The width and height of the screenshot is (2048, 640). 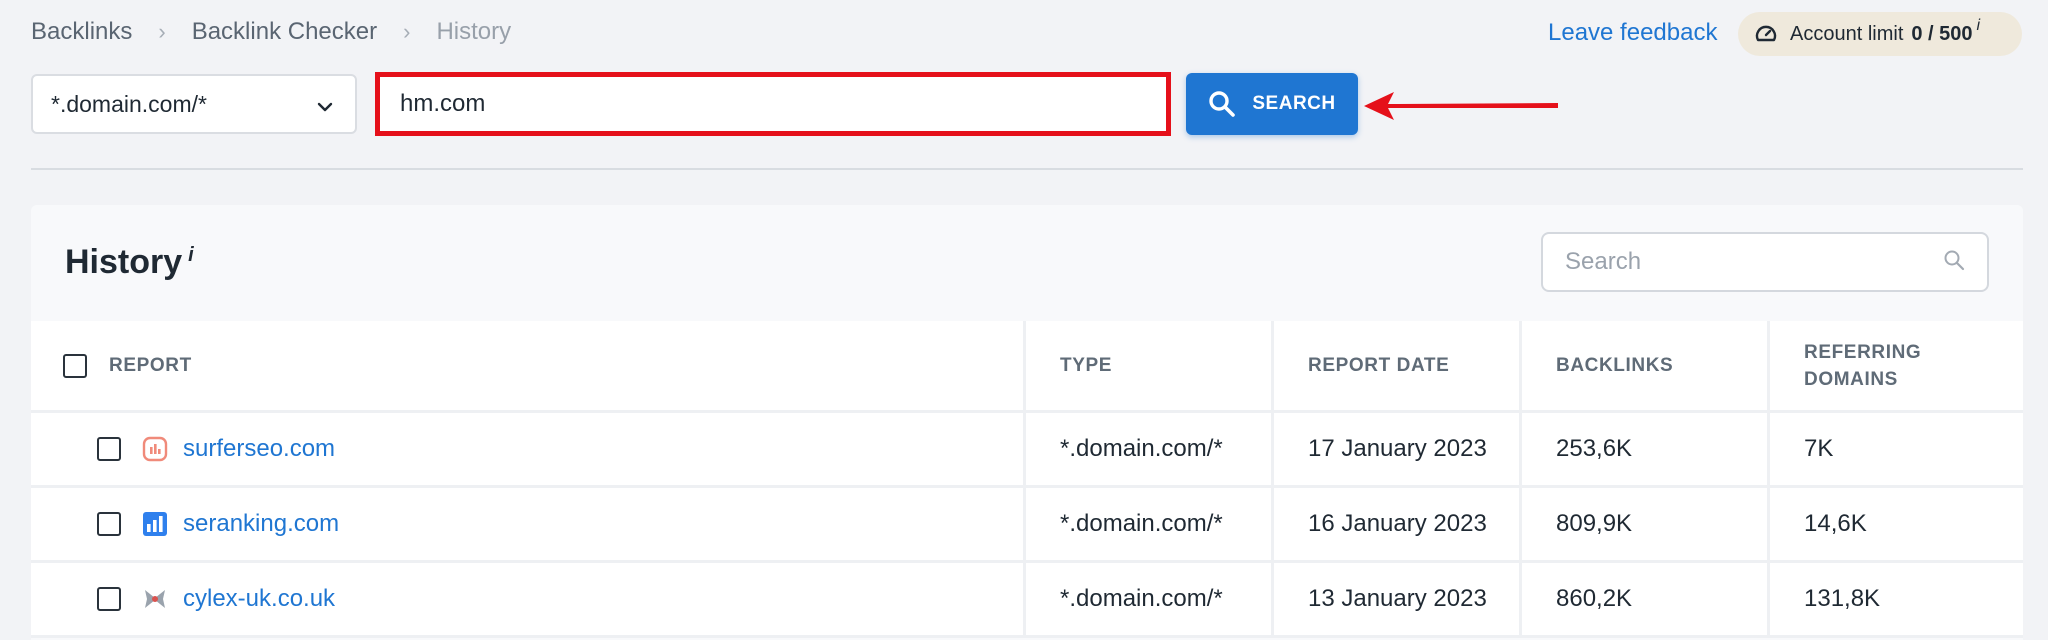 I want to click on history-title-text: History, so click(x=124, y=262).